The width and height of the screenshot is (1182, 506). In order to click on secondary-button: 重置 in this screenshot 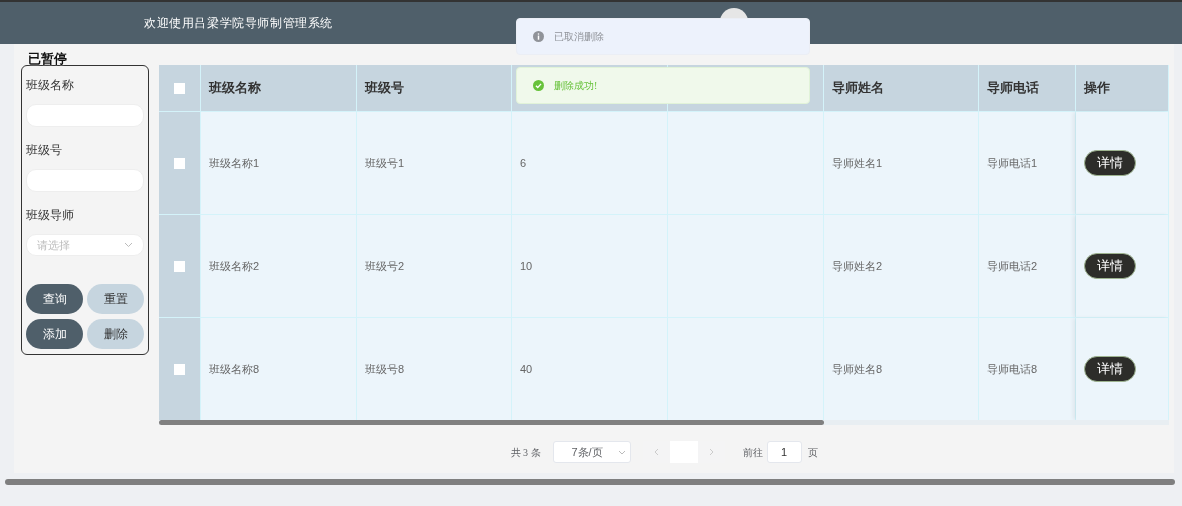, I will do `click(115, 299)`.